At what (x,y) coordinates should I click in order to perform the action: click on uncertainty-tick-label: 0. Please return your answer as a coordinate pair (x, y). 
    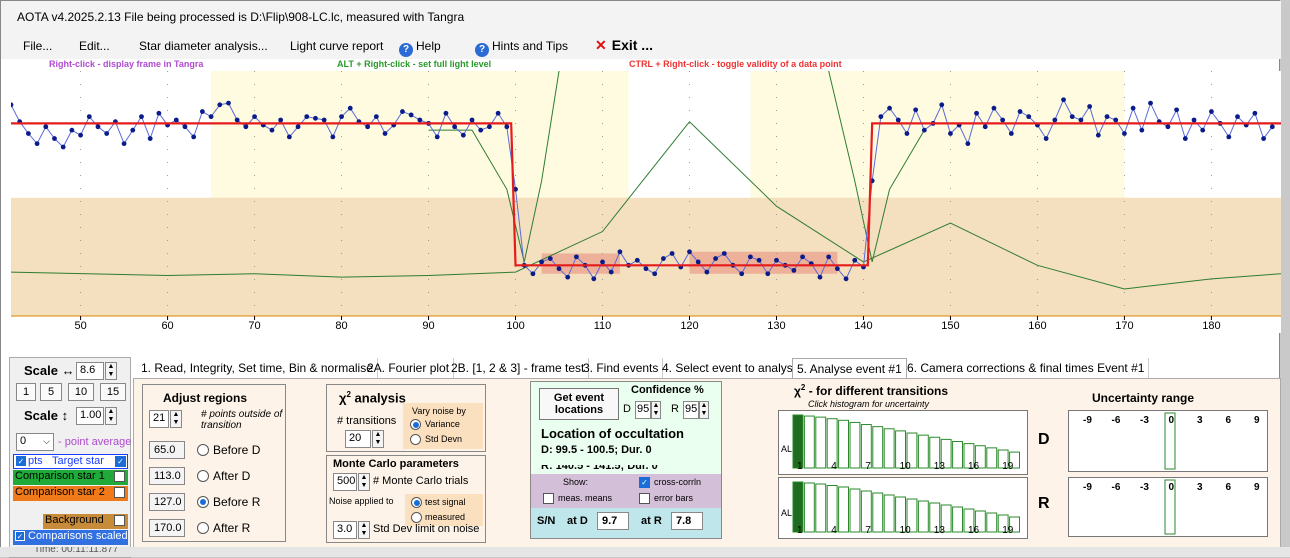
    Looking at the image, I should click on (1172, 487).